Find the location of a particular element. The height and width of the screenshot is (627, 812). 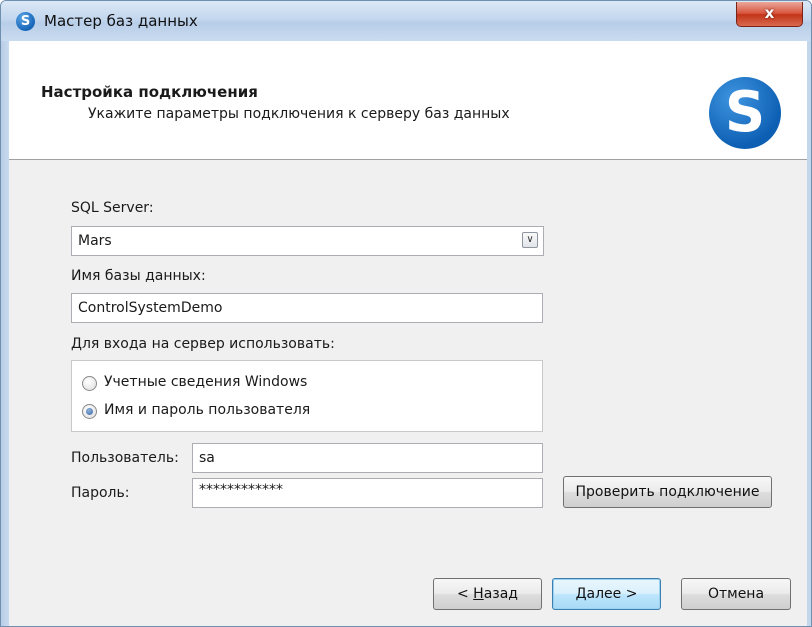

back-accesskey: Н is located at coordinates (478, 594).